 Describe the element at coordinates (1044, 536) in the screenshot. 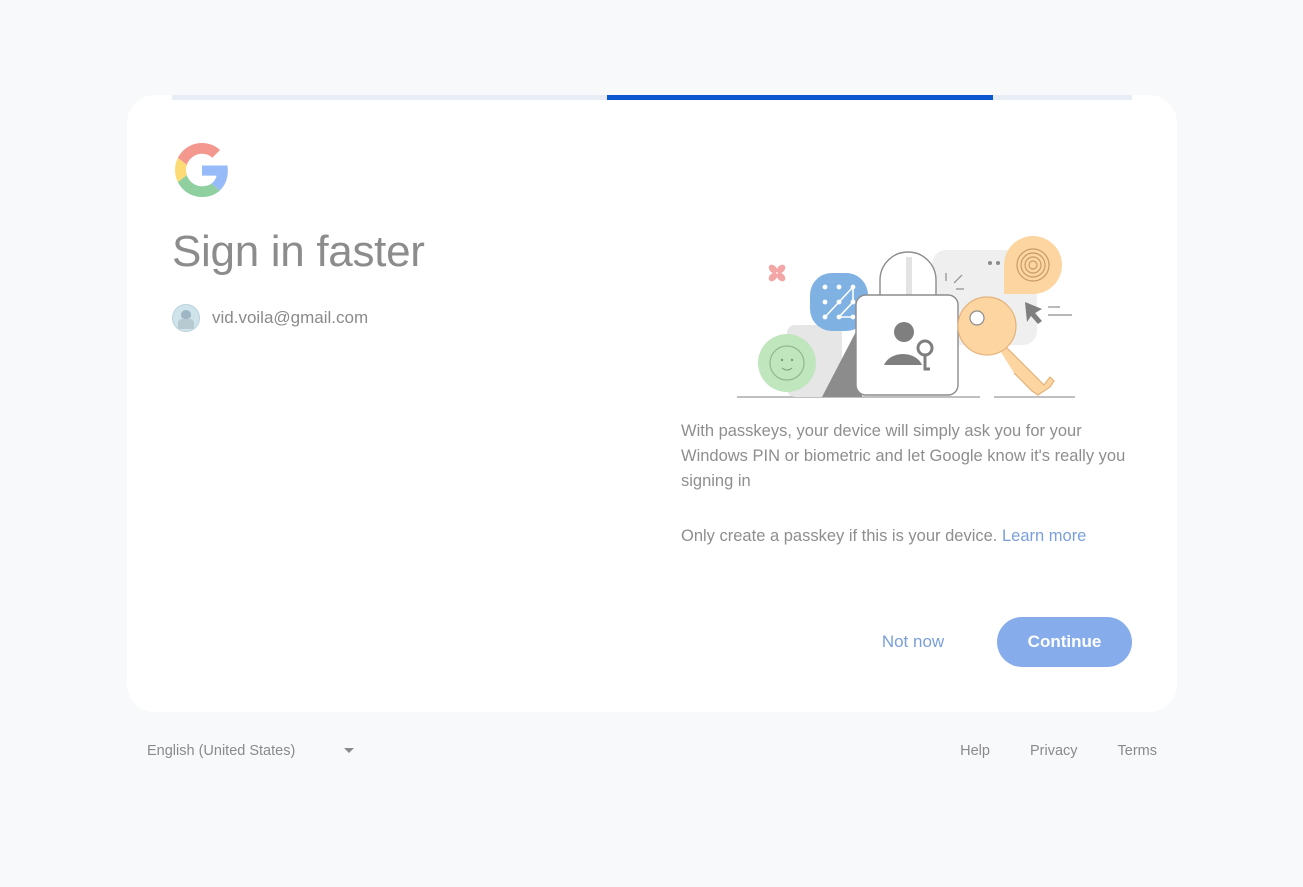

I see `learn-more-link: Learn more` at that location.